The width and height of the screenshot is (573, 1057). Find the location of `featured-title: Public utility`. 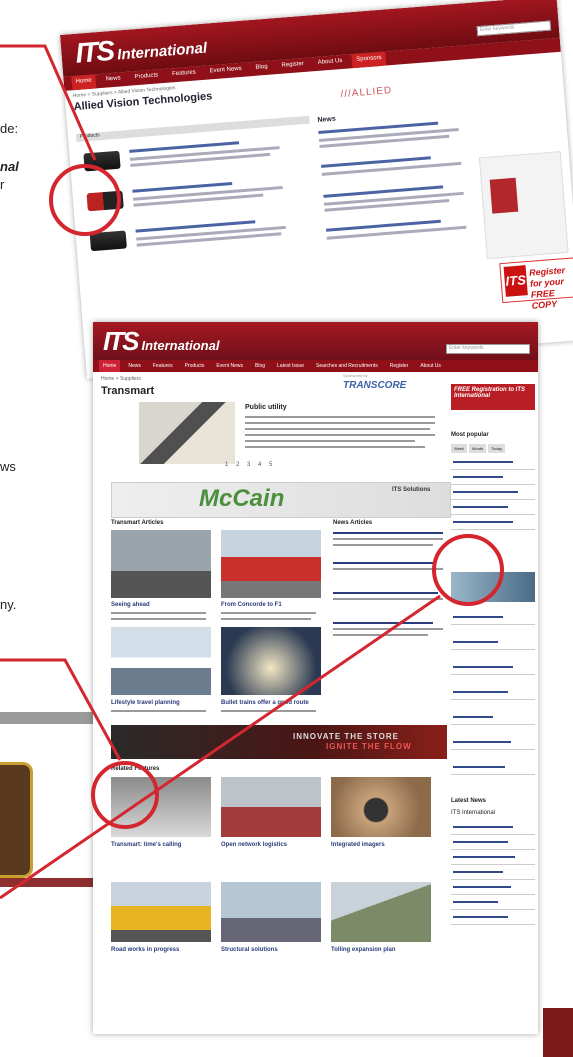

featured-title: Public utility is located at coordinates (266, 407).